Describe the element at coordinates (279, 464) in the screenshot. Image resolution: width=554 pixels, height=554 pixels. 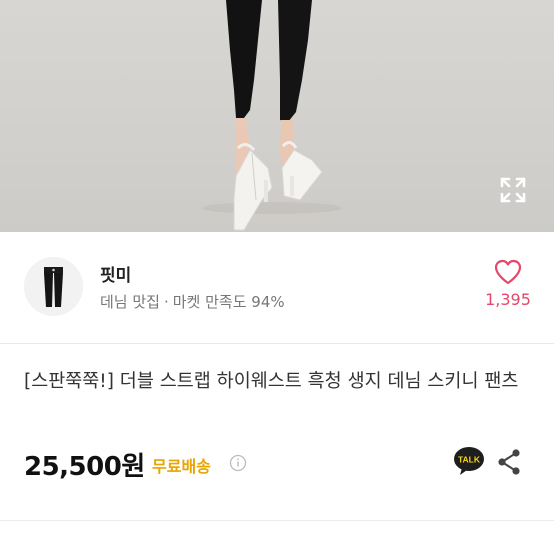
I see `price-row: 25,500원 무료배송 TALK` at that location.